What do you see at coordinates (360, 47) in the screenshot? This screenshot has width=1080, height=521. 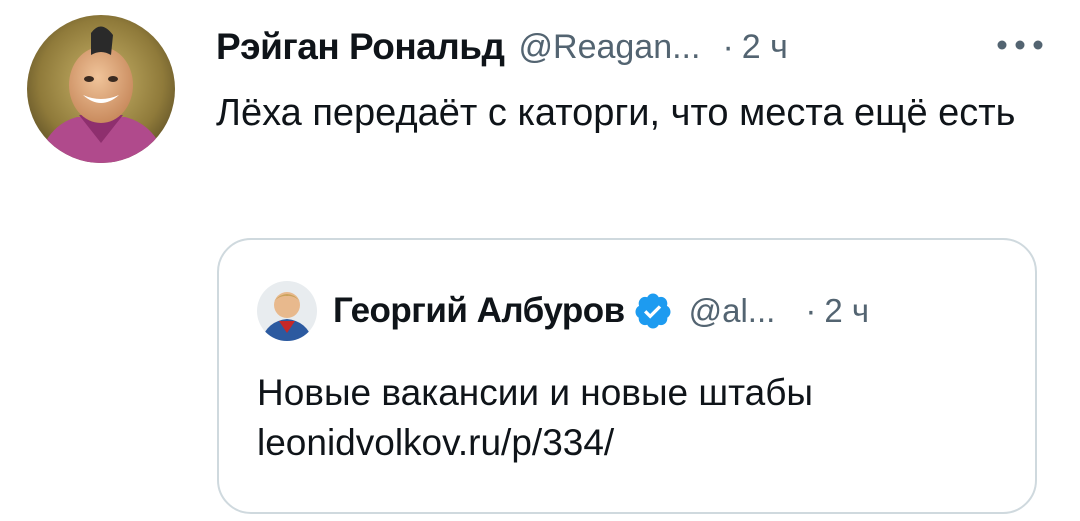 I see `author-name: Рэйган Рональд` at bounding box center [360, 47].